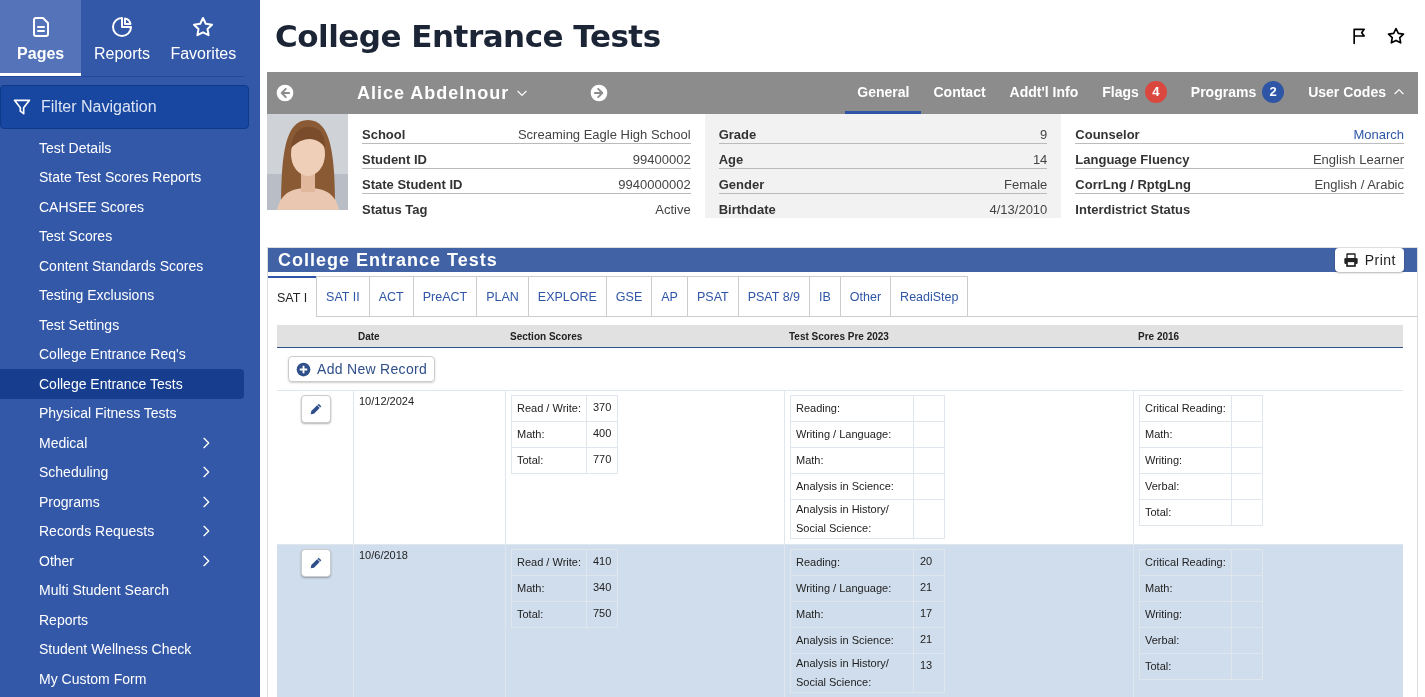  What do you see at coordinates (387, 401) in the screenshot?
I see `date-cell: 10/12/2024` at bounding box center [387, 401].